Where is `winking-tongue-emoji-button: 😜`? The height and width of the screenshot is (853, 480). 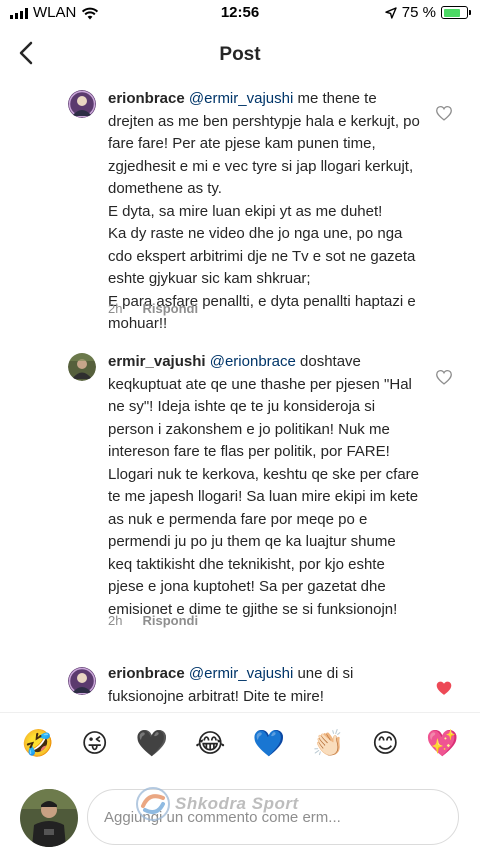 winking-tongue-emoji-button: 😜 is located at coordinates (94, 744).